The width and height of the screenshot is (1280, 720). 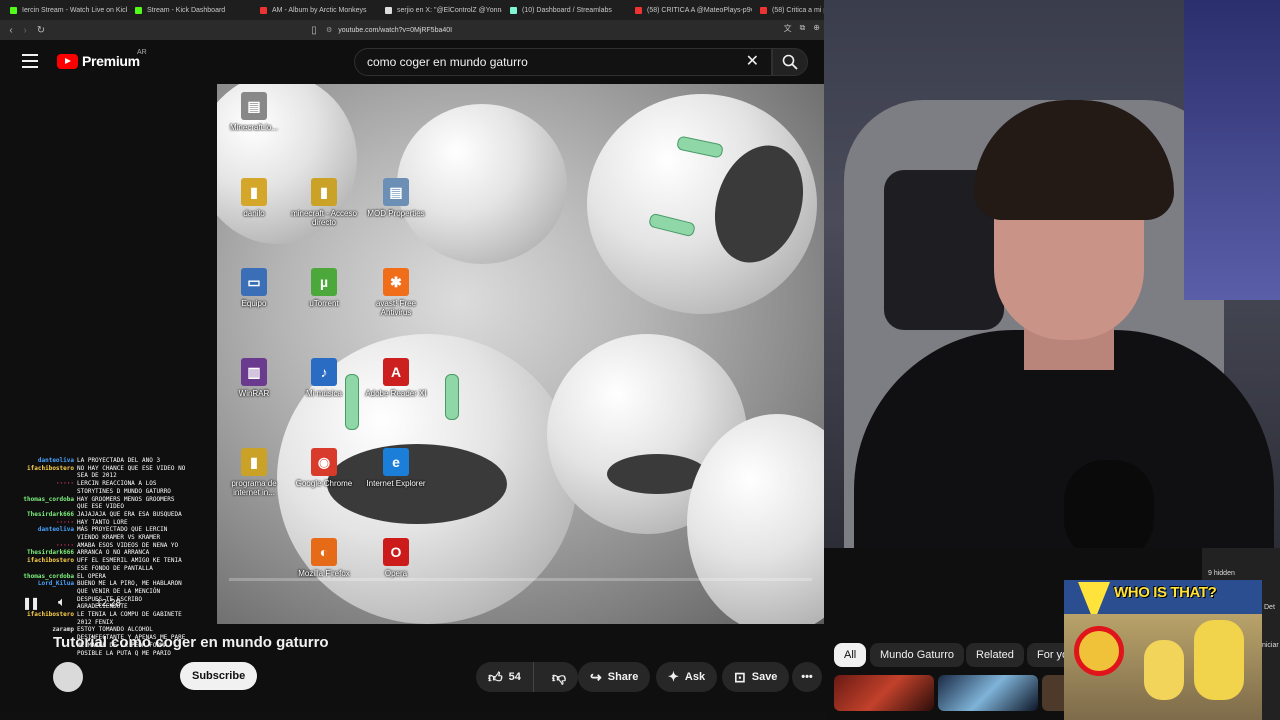 What do you see at coordinates (129, 514) in the screenshot?
I see `chat-text: JAJAJAJA QUE ERA ESA BUSQUEDA` at bounding box center [129, 514].